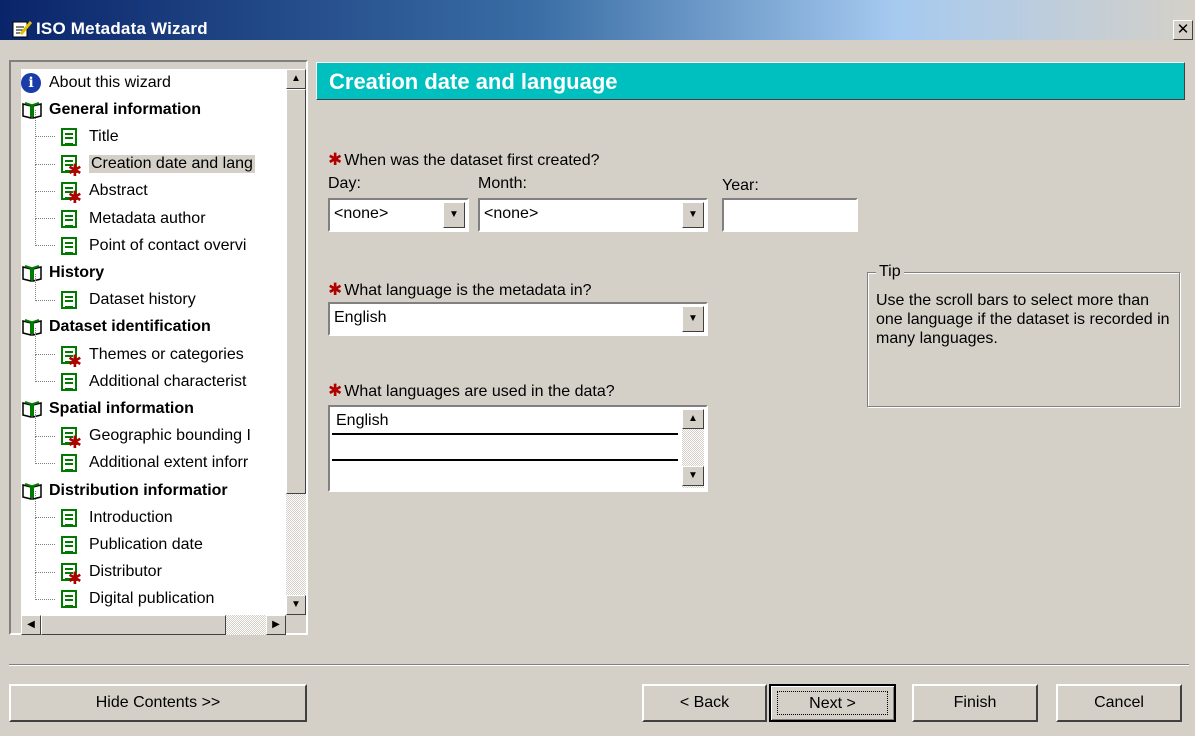 The height and width of the screenshot is (736, 1195). Describe the element at coordinates (518, 319) in the screenshot. I see `metadata-language-select: English ▼` at that location.